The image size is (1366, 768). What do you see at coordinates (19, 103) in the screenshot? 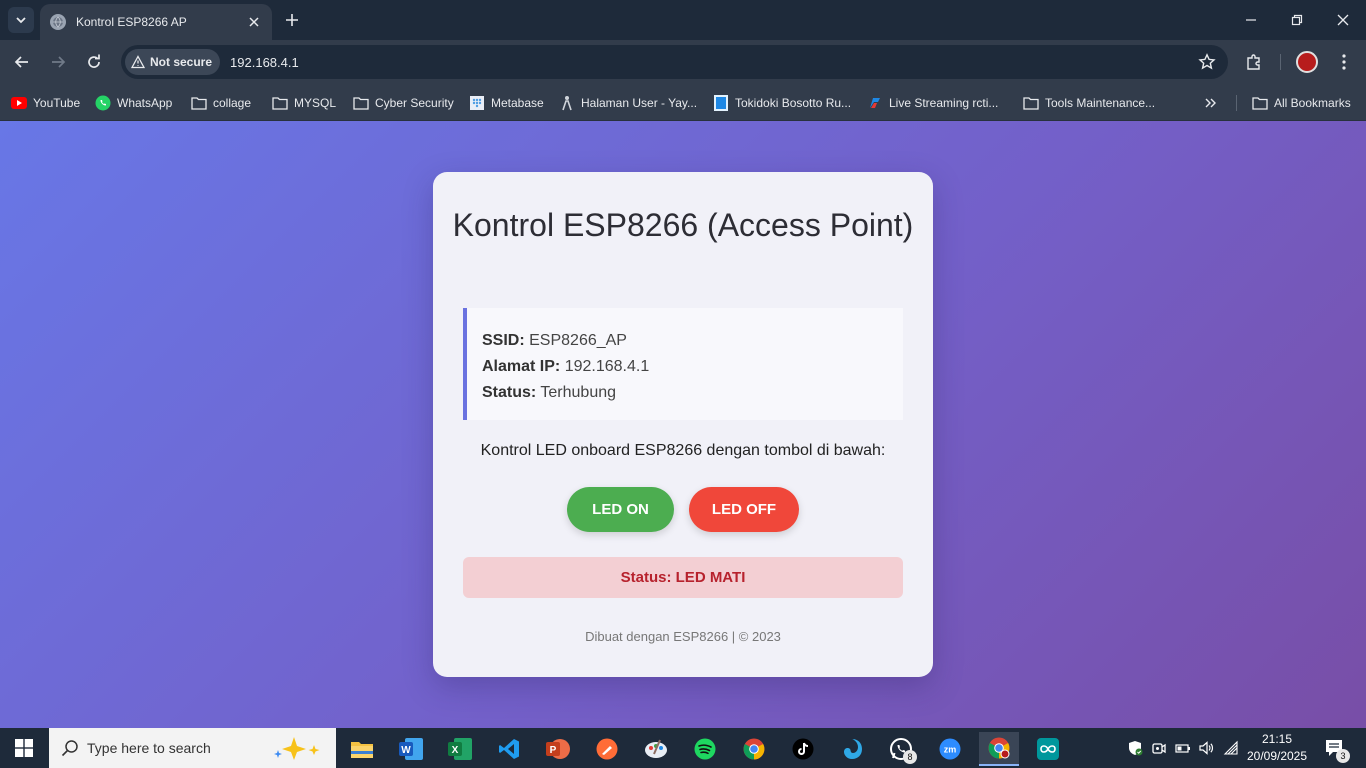
I see `youtube-icon` at bounding box center [19, 103].